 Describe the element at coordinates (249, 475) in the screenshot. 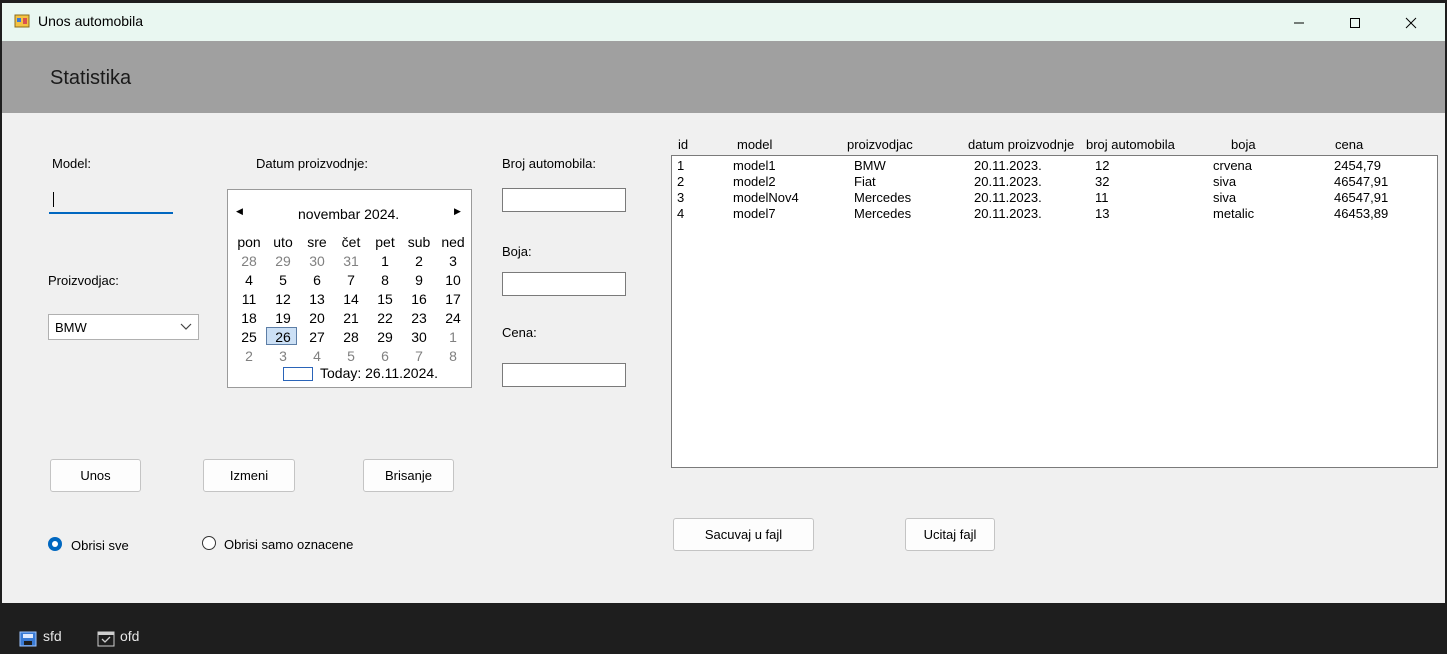

I see `edit-button: Izmeni` at that location.